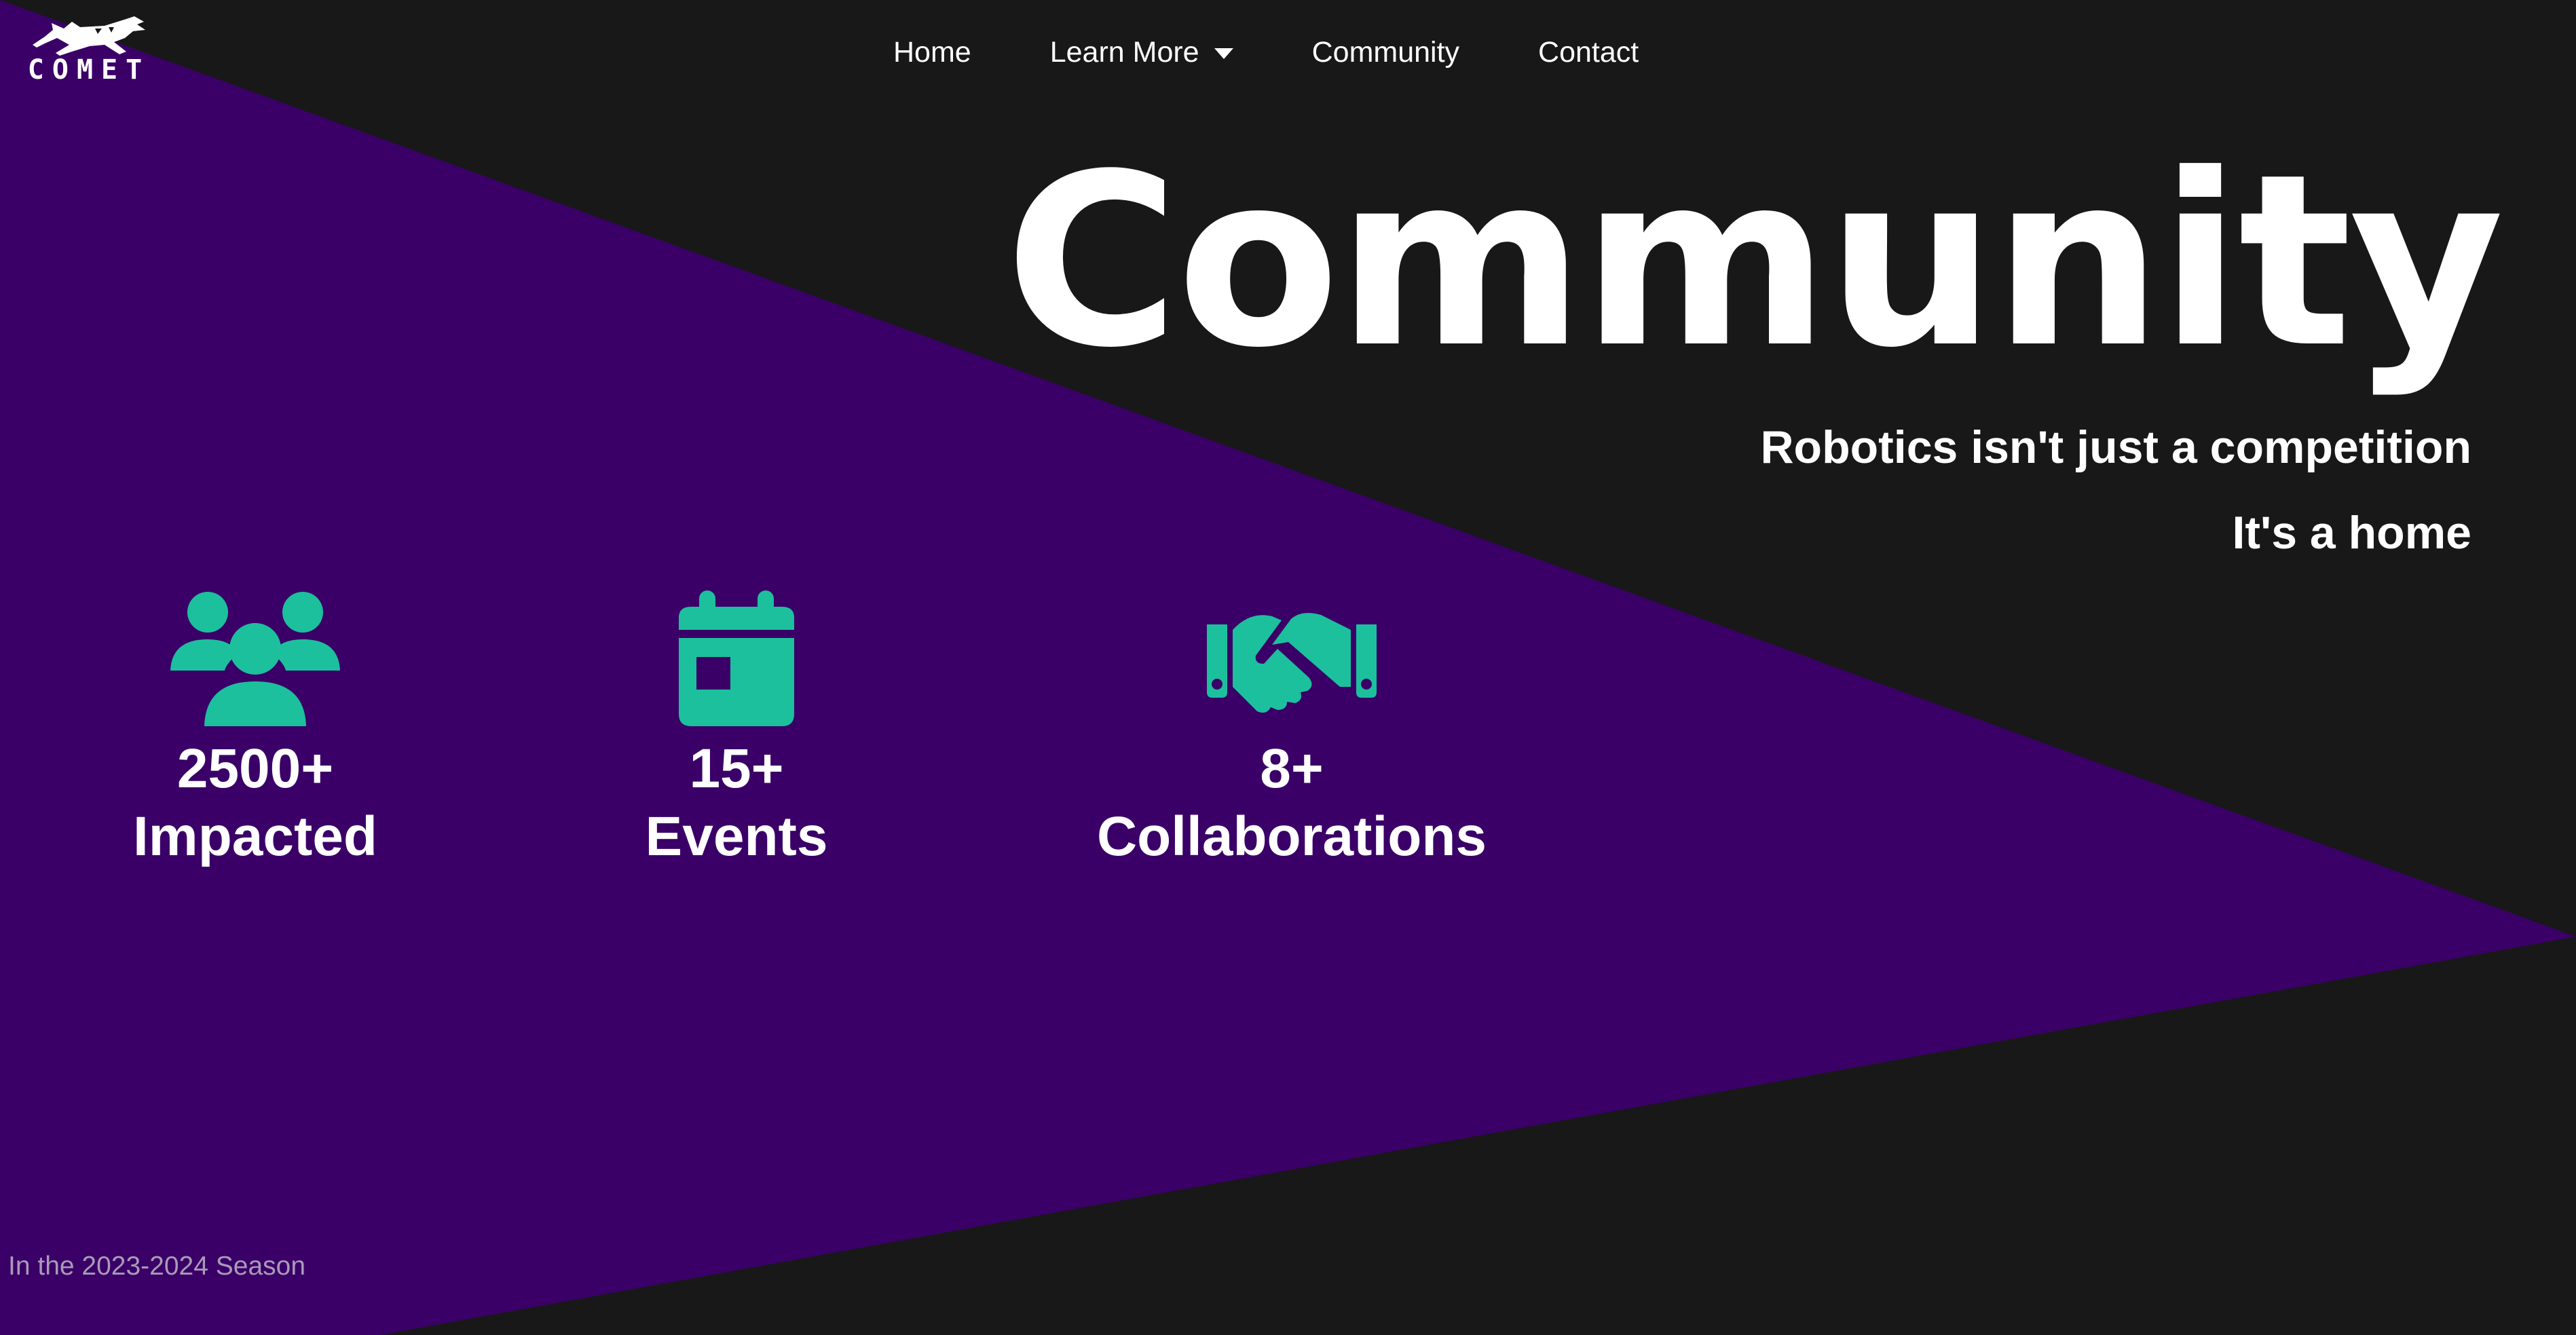 The height and width of the screenshot is (1335, 2576). What do you see at coordinates (1292, 836) in the screenshot?
I see `stat-label: Collaborations` at bounding box center [1292, 836].